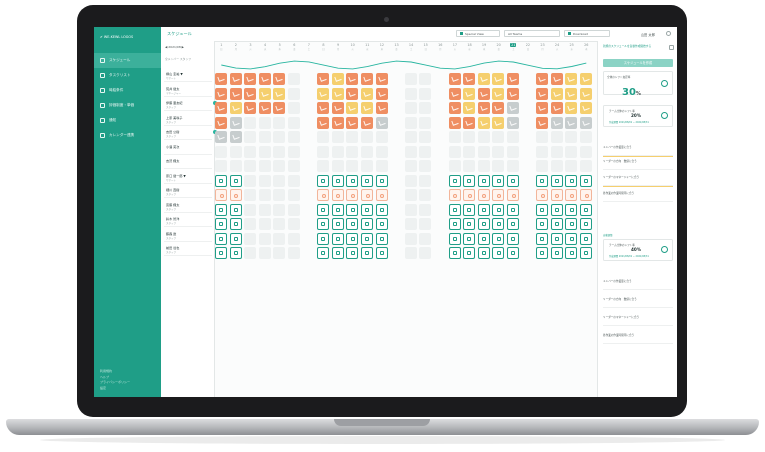  Describe the element at coordinates (279, 48) in the screenshot. I see `day-header: 5木` at that location.